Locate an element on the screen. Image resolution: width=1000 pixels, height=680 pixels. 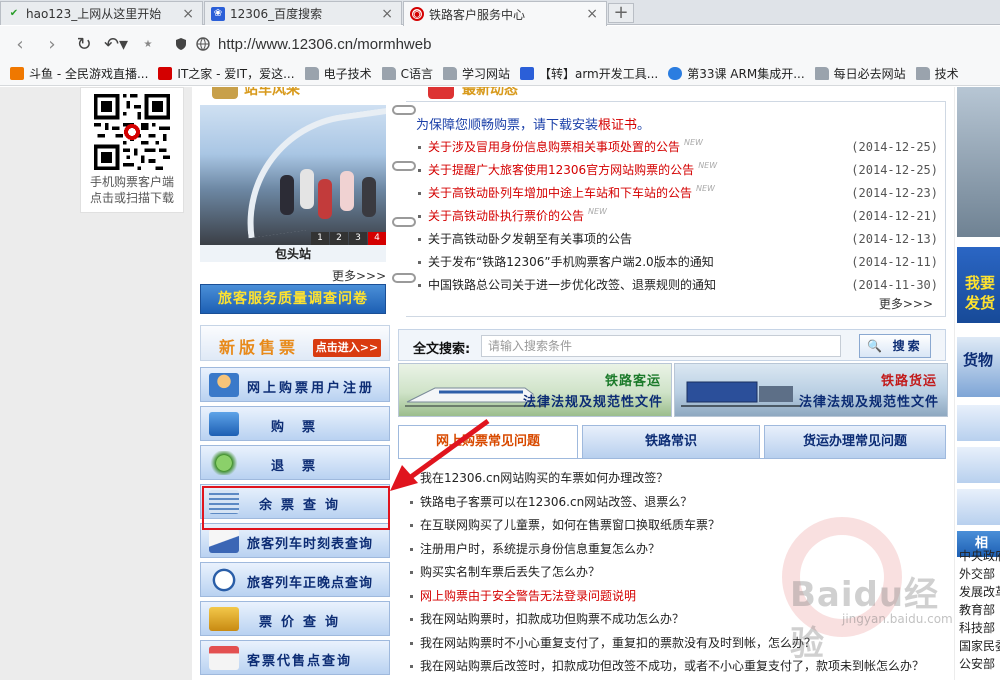
related-link: 教育部 is located at coordinates (979, 610).